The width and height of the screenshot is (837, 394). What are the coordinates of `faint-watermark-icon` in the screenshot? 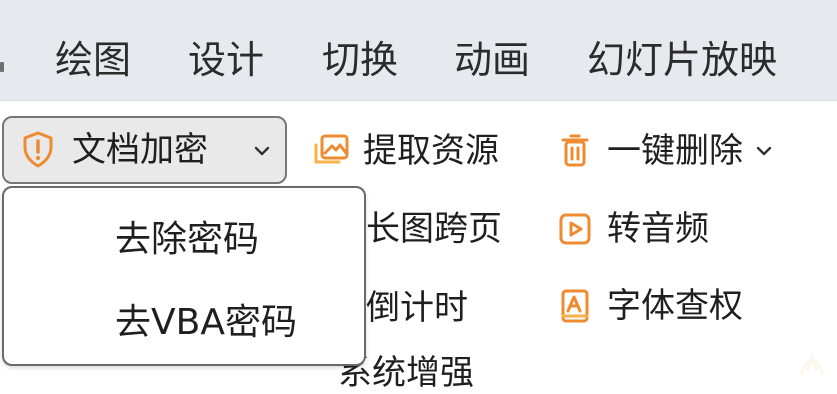 It's located at (812, 364).